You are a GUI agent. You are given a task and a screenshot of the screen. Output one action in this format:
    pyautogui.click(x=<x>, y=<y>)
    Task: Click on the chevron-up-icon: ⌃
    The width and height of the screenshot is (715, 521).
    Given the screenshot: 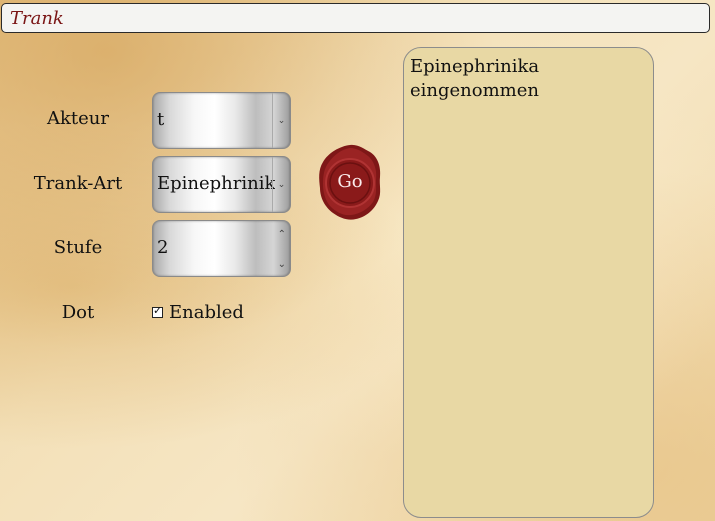 What is the action you would take?
    pyautogui.click(x=282, y=234)
    